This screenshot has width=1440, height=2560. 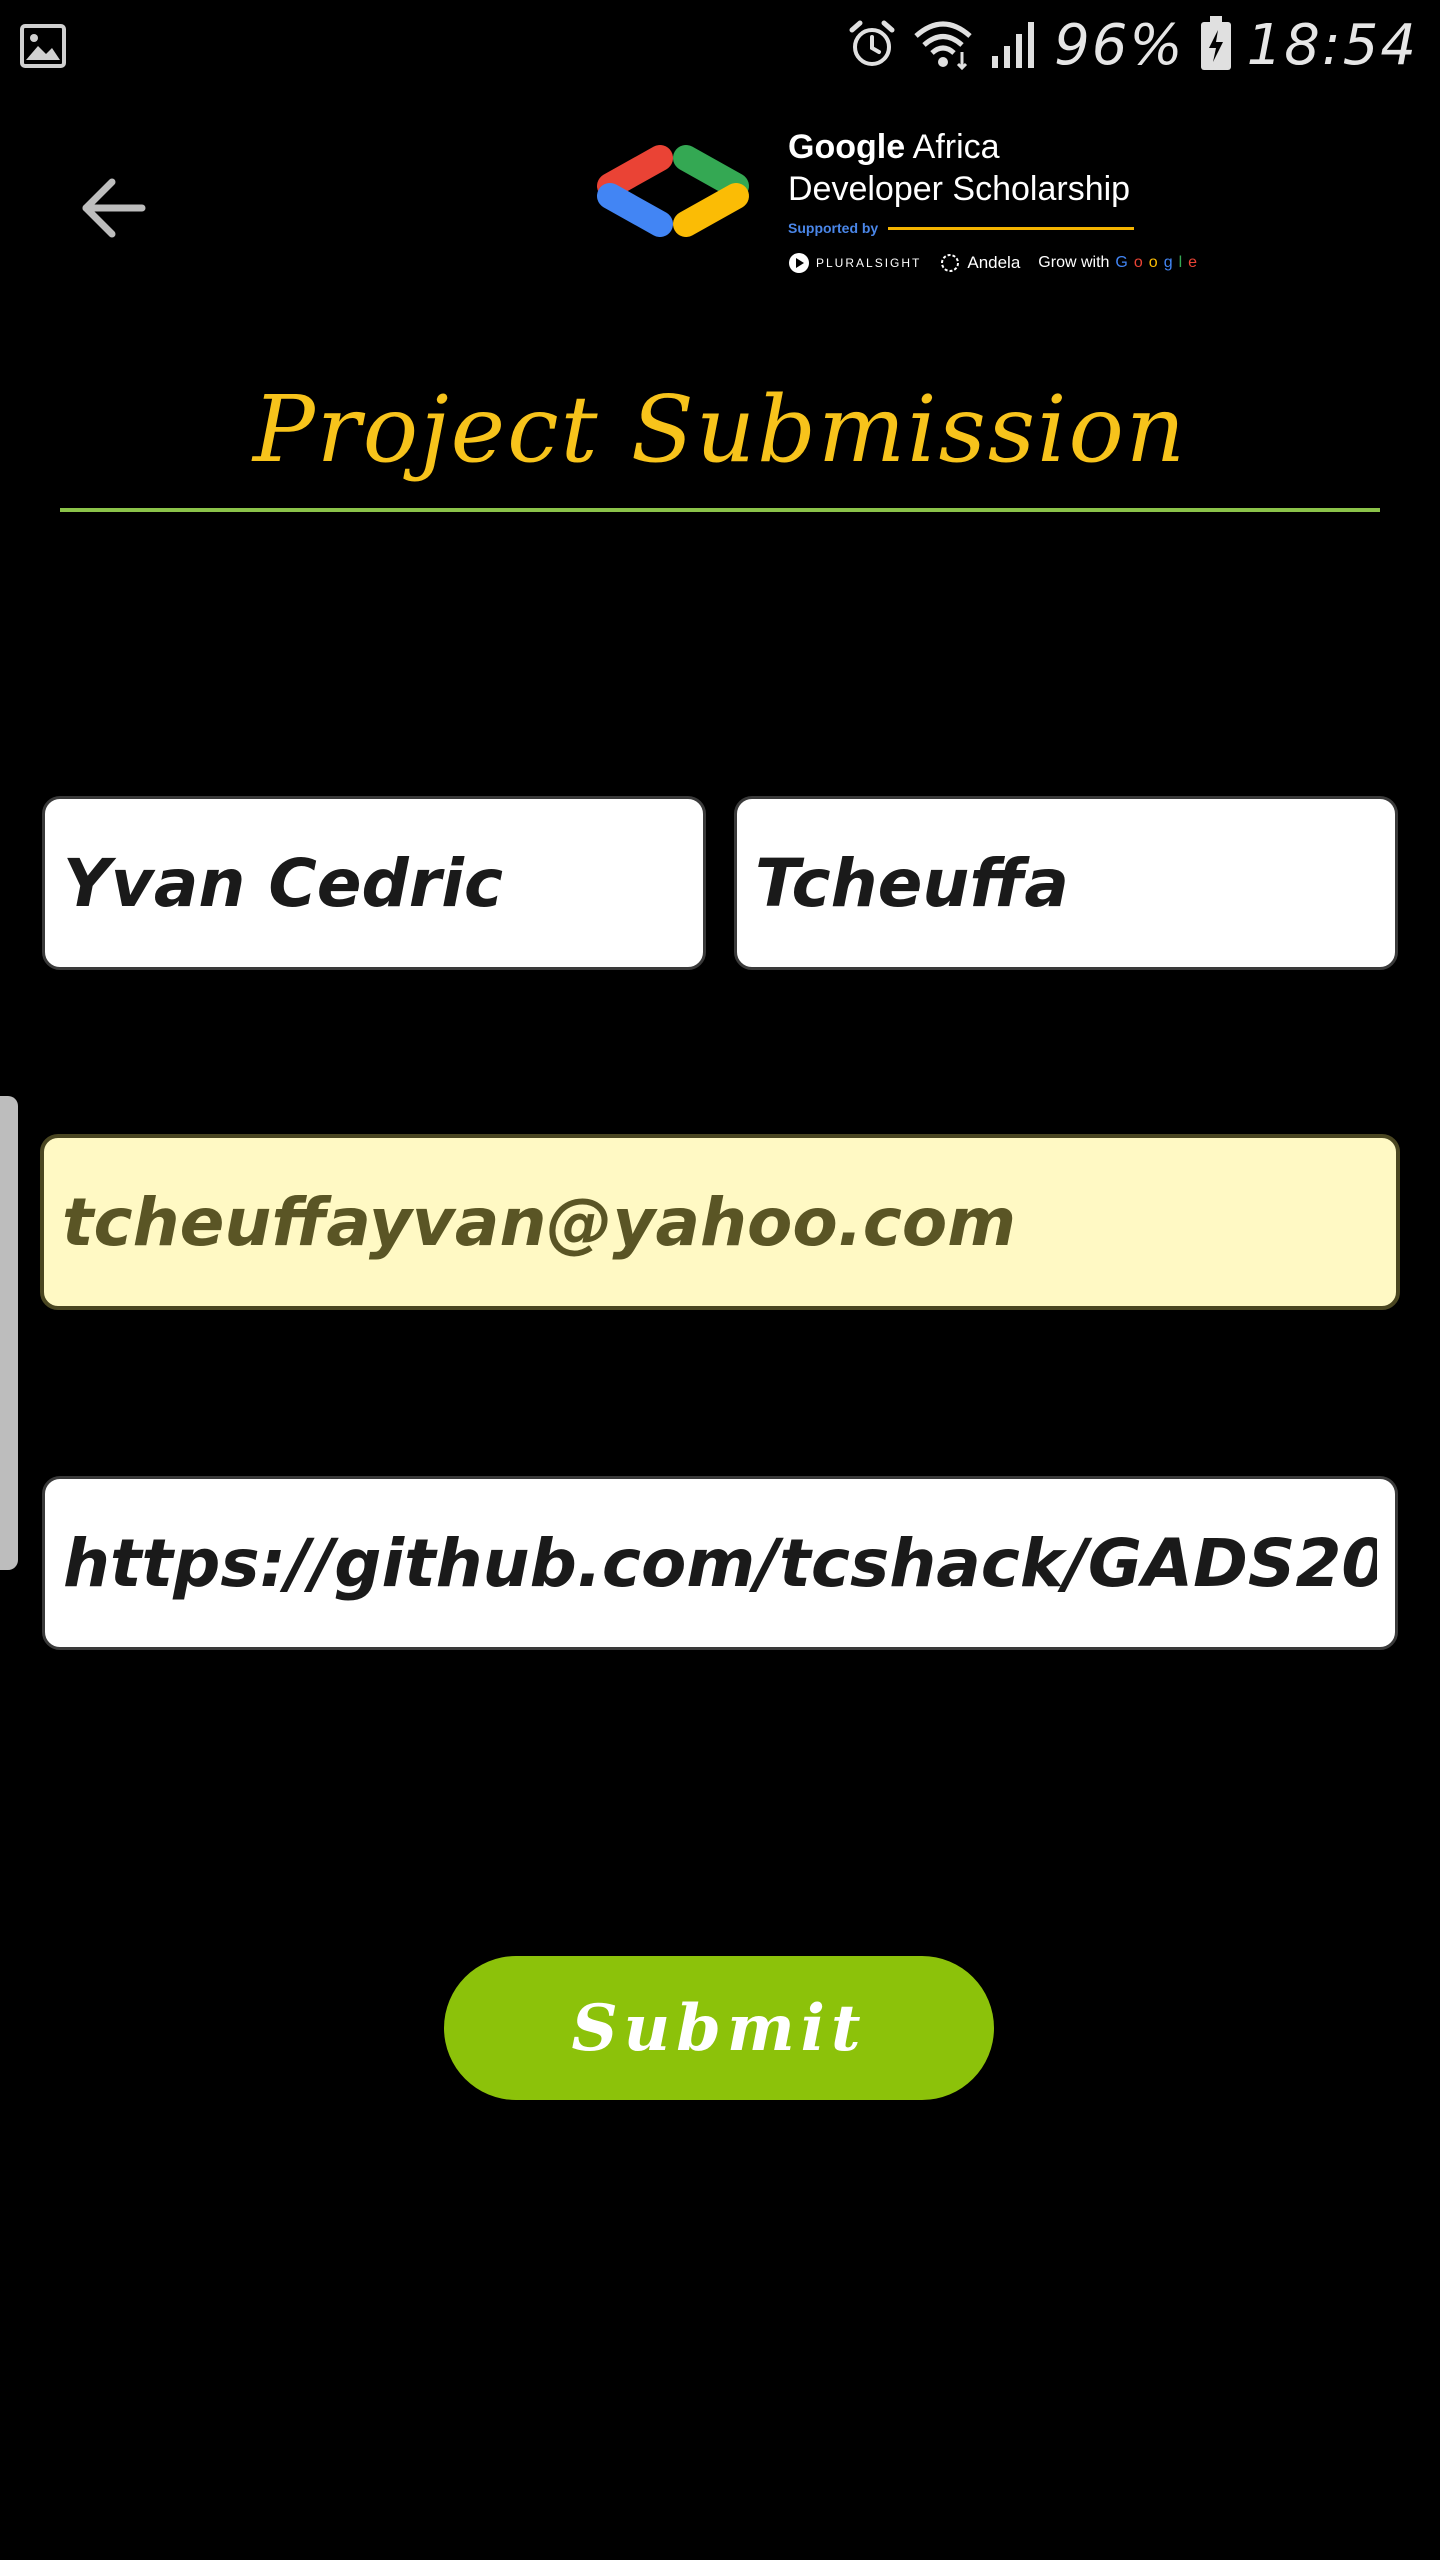 I want to click on edge-panel-handle, so click(x=9, y=1333).